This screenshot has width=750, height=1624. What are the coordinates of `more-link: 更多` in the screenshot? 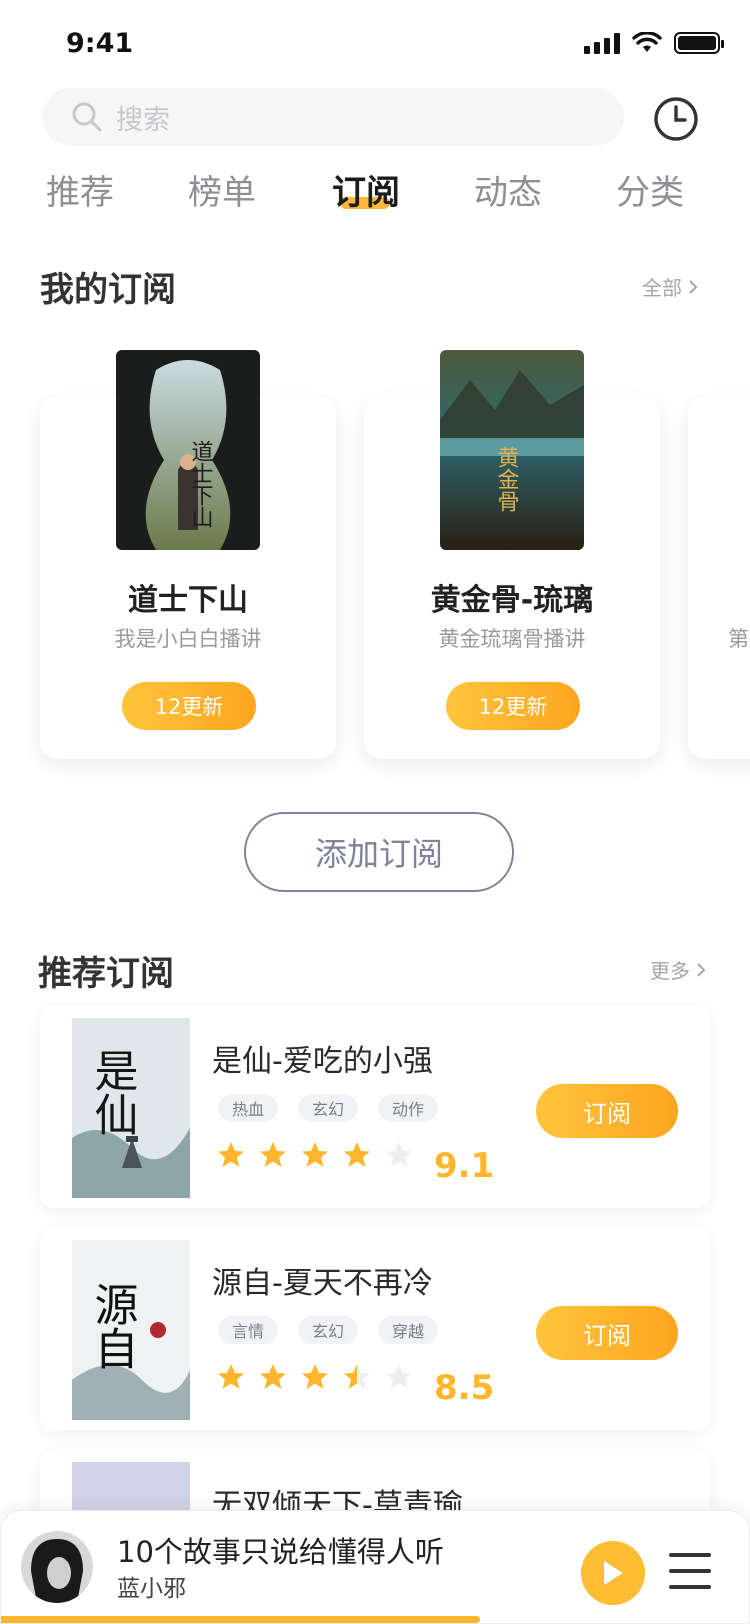 It's located at (678, 969).